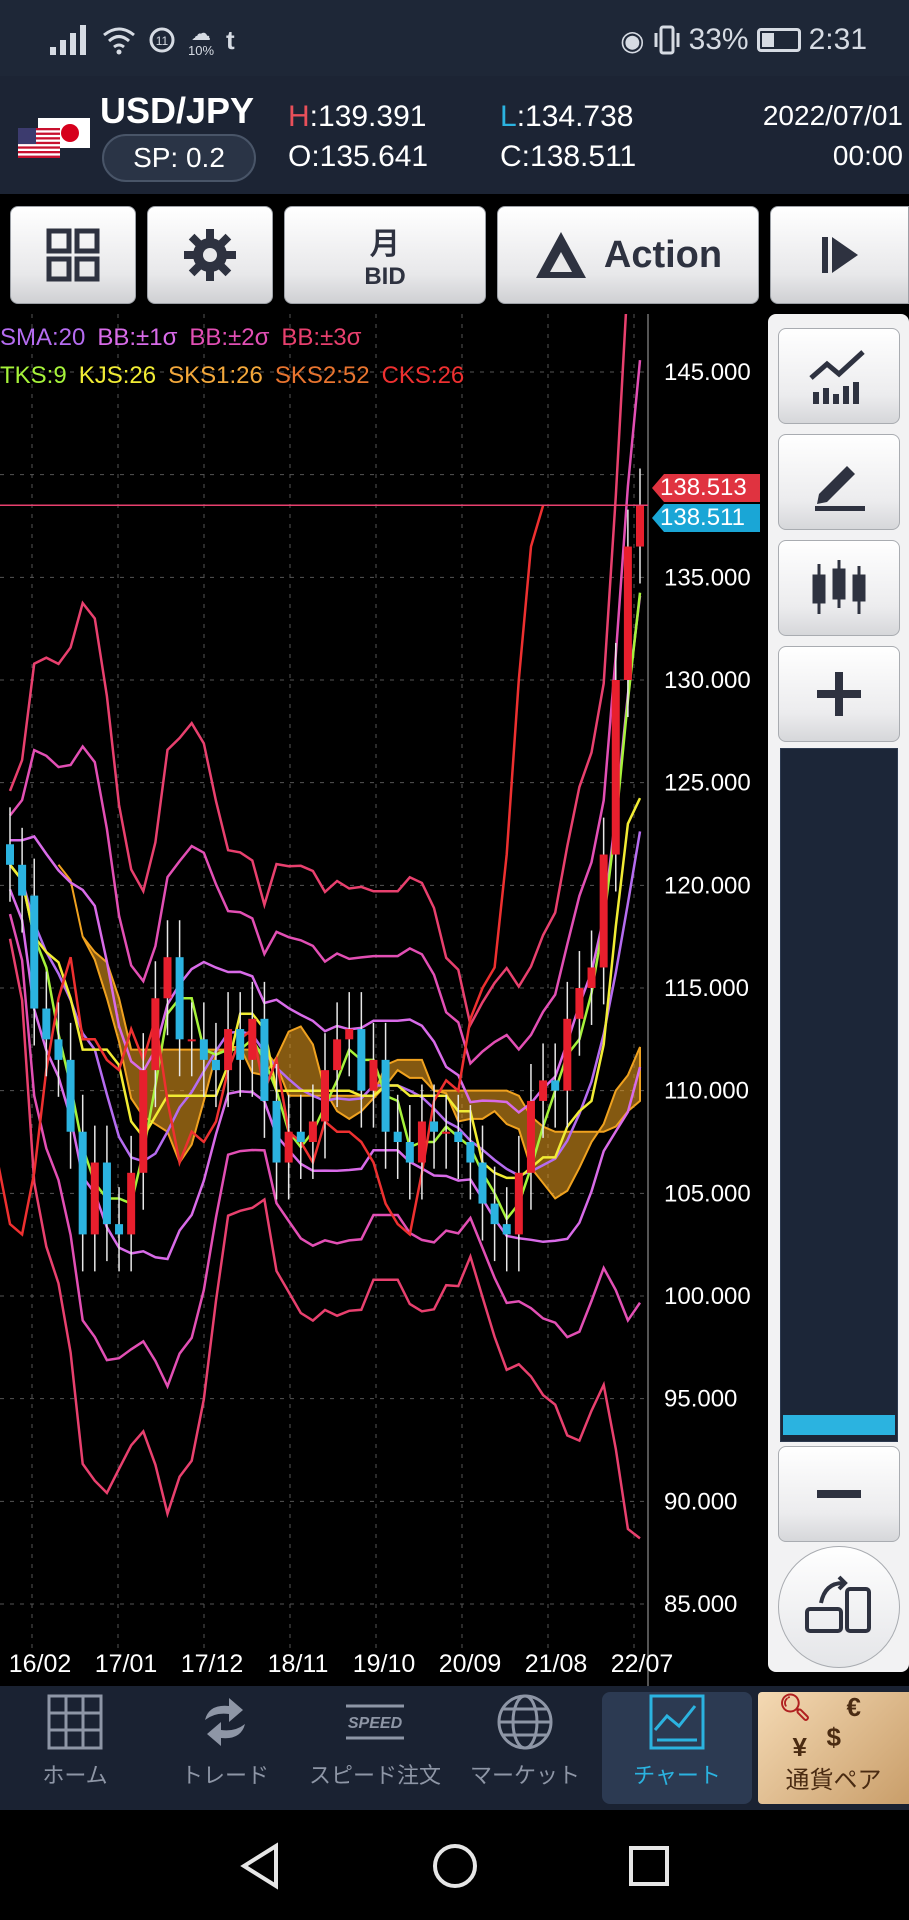 The image size is (909, 1920). Describe the element at coordinates (126, 1664) in the screenshot. I see `x-tick-label: 17/01` at that location.